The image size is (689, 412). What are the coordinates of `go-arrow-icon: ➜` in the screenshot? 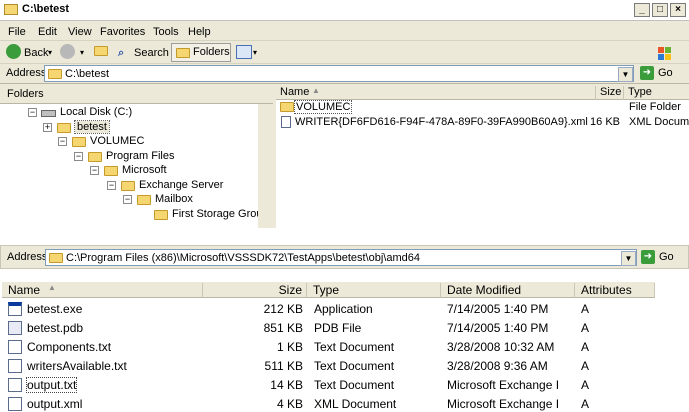 It's located at (648, 257).